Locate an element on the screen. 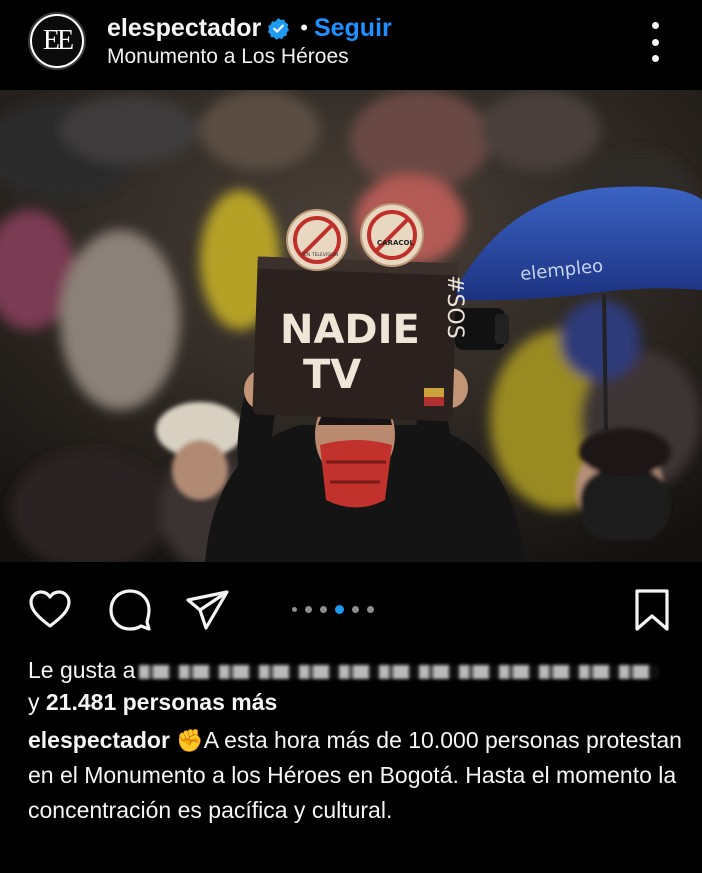 The width and height of the screenshot is (702, 873). bookmark-icon is located at coordinates (652, 610).